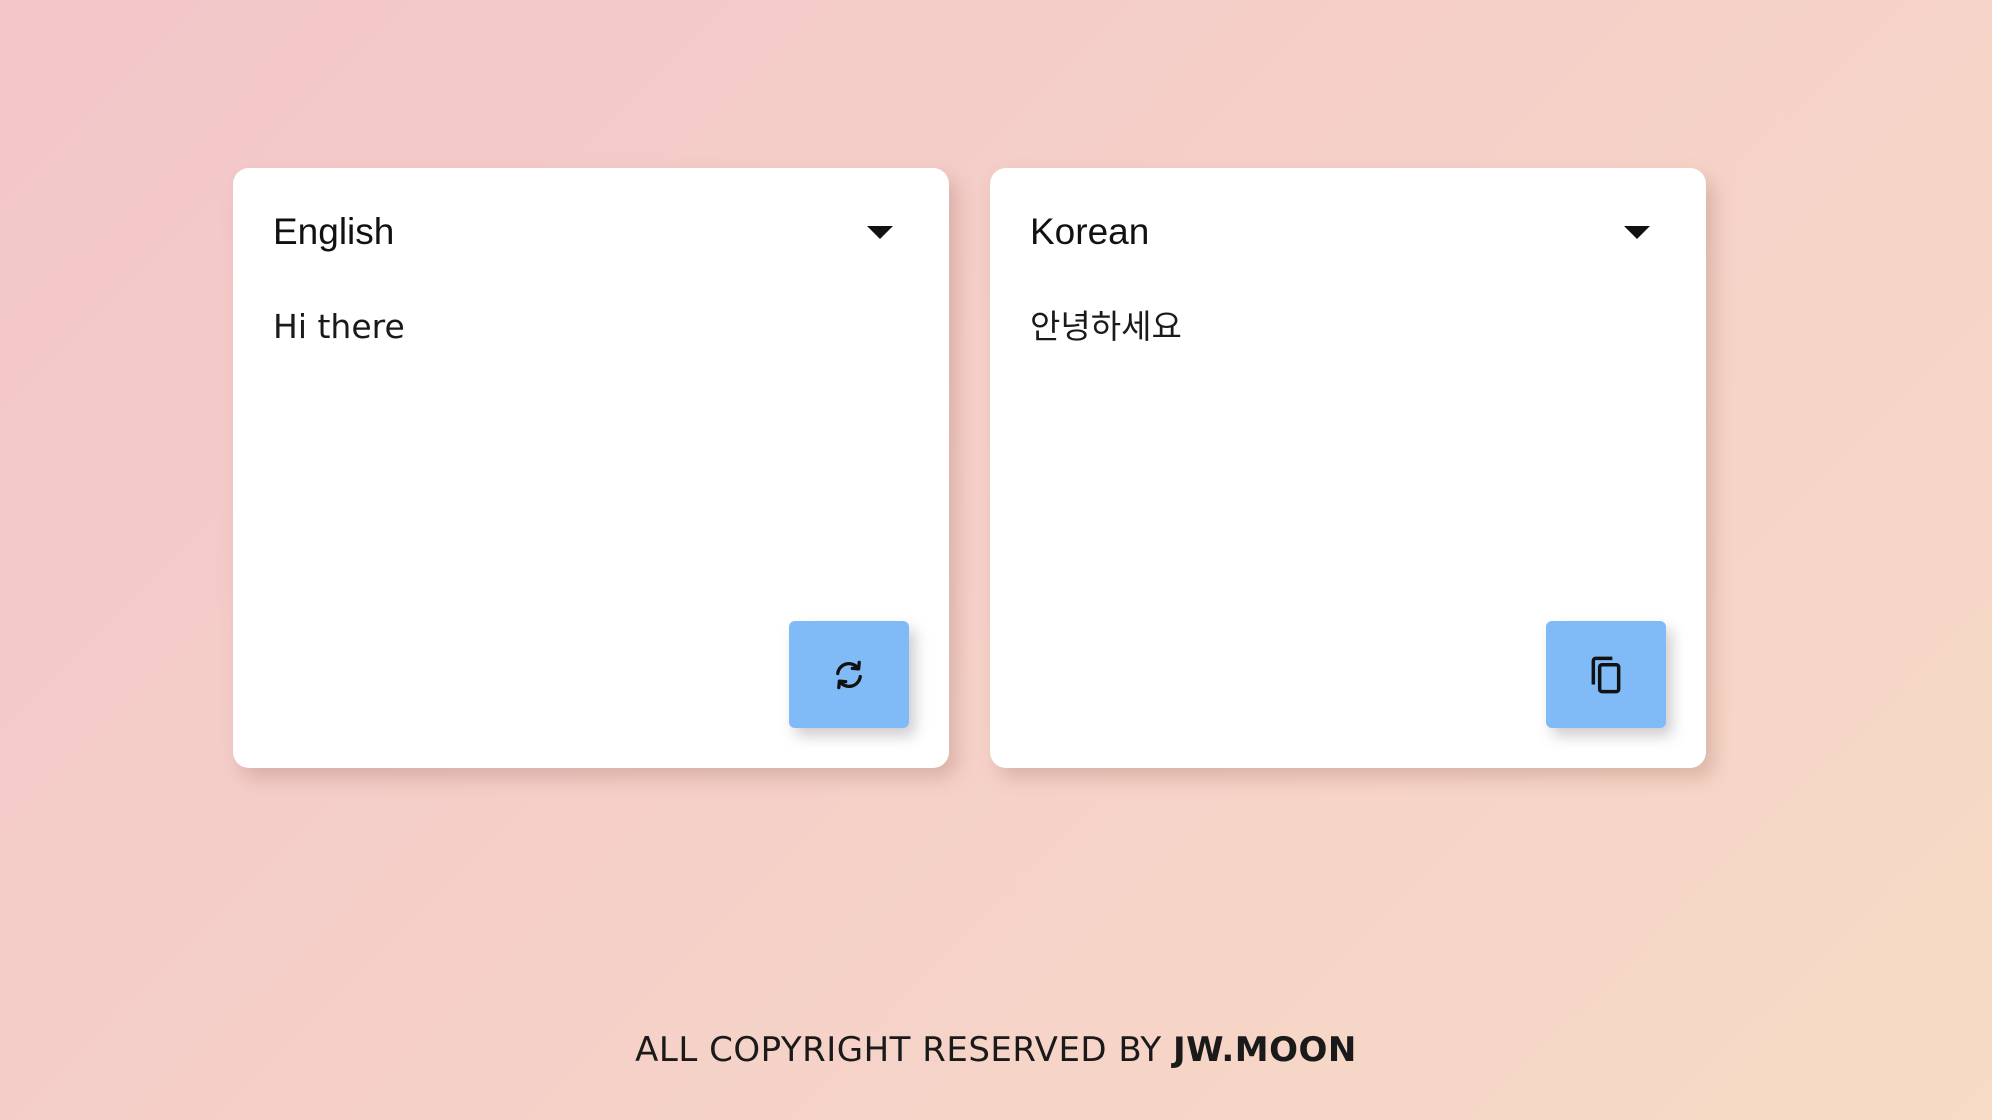  I want to click on copy-button, so click(1606, 674).